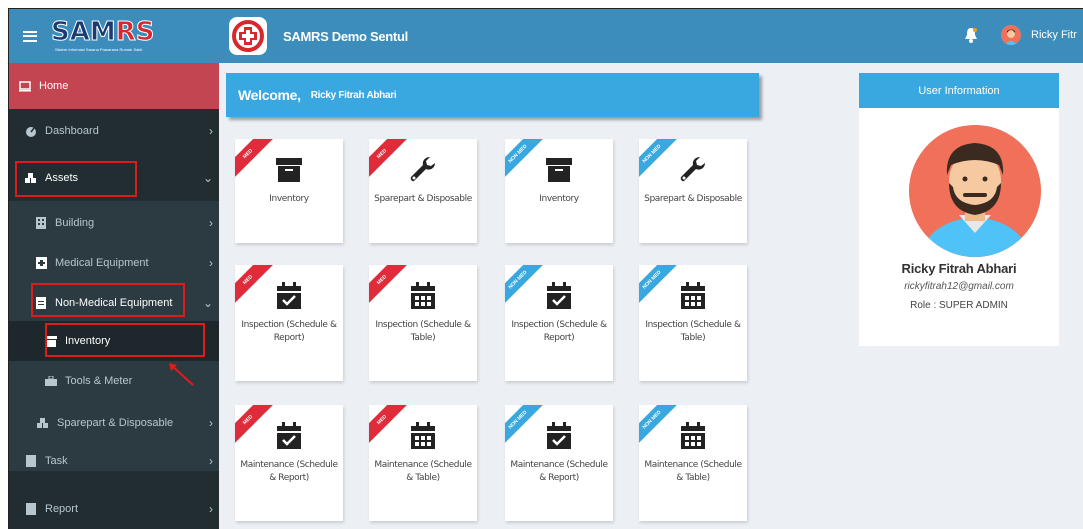  I want to click on tile-nonmed-maintenance-table: NON MED Maintenance (Schedule & Table), so click(693, 463).